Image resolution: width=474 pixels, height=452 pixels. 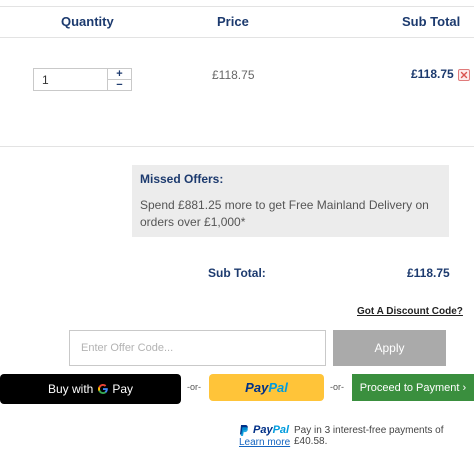 I want to click on price-header: Price, so click(x=233, y=21).